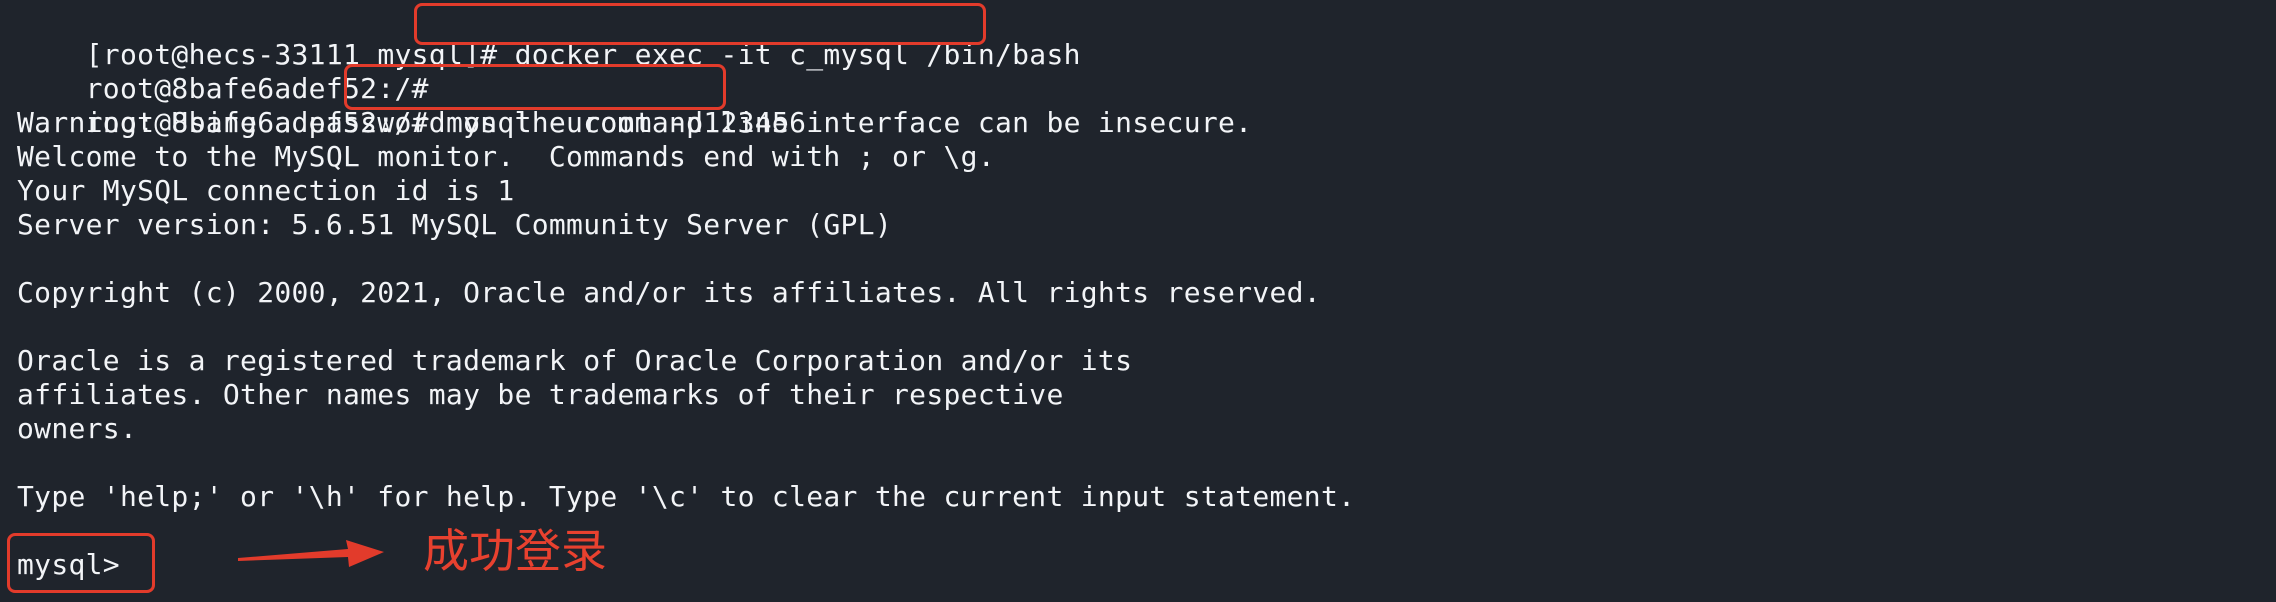  What do you see at coordinates (535, 87) in the screenshot?
I see `highlight-box-mysql-login` at bounding box center [535, 87].